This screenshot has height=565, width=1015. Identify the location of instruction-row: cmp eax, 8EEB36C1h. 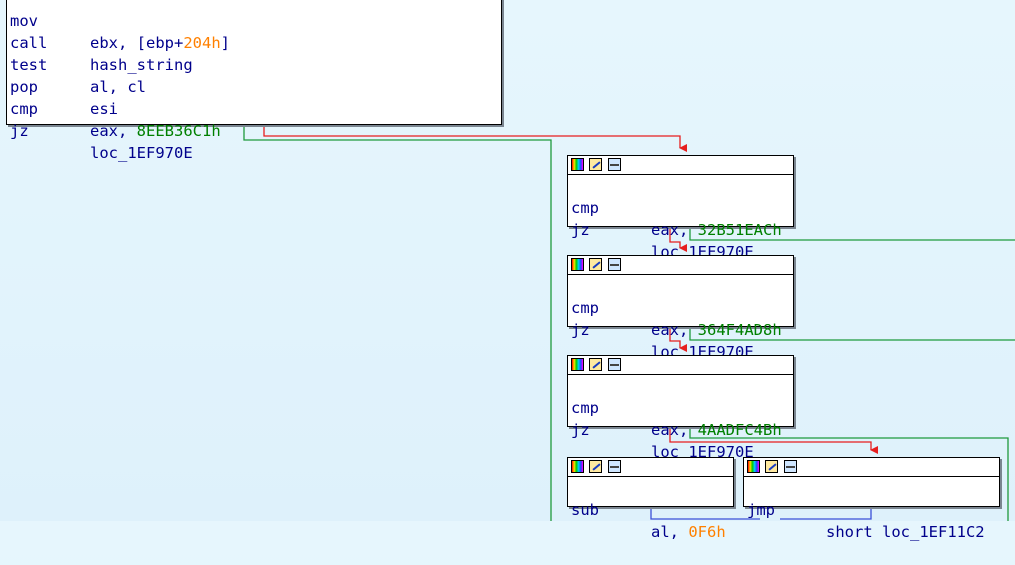
(254, 108).